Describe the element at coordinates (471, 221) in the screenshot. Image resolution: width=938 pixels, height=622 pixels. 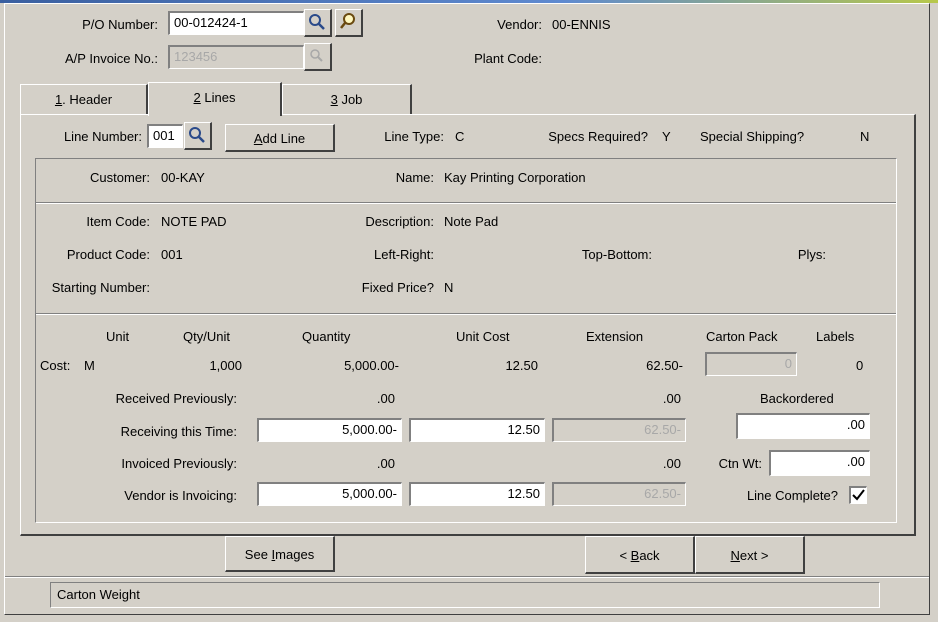
I see `description-value: Note Pad` at that location.